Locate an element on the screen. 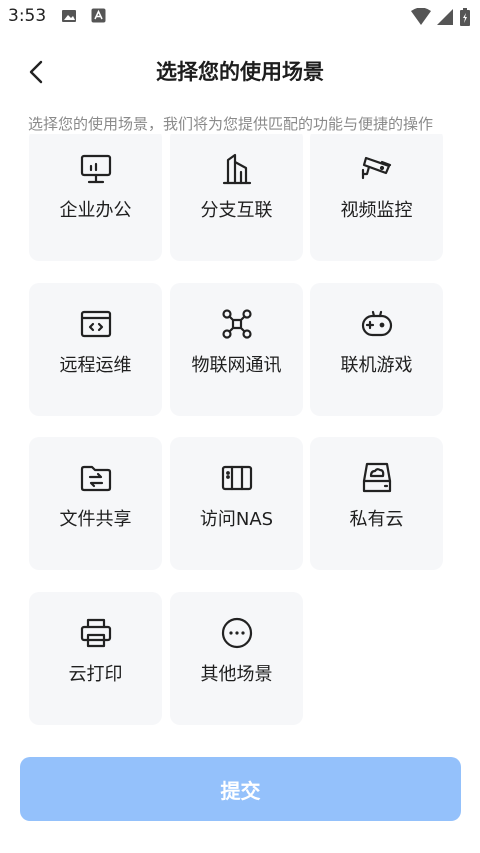 The height and width of the screenshot is (853, 480). code-window-icon is located at coordinates (95, 324).